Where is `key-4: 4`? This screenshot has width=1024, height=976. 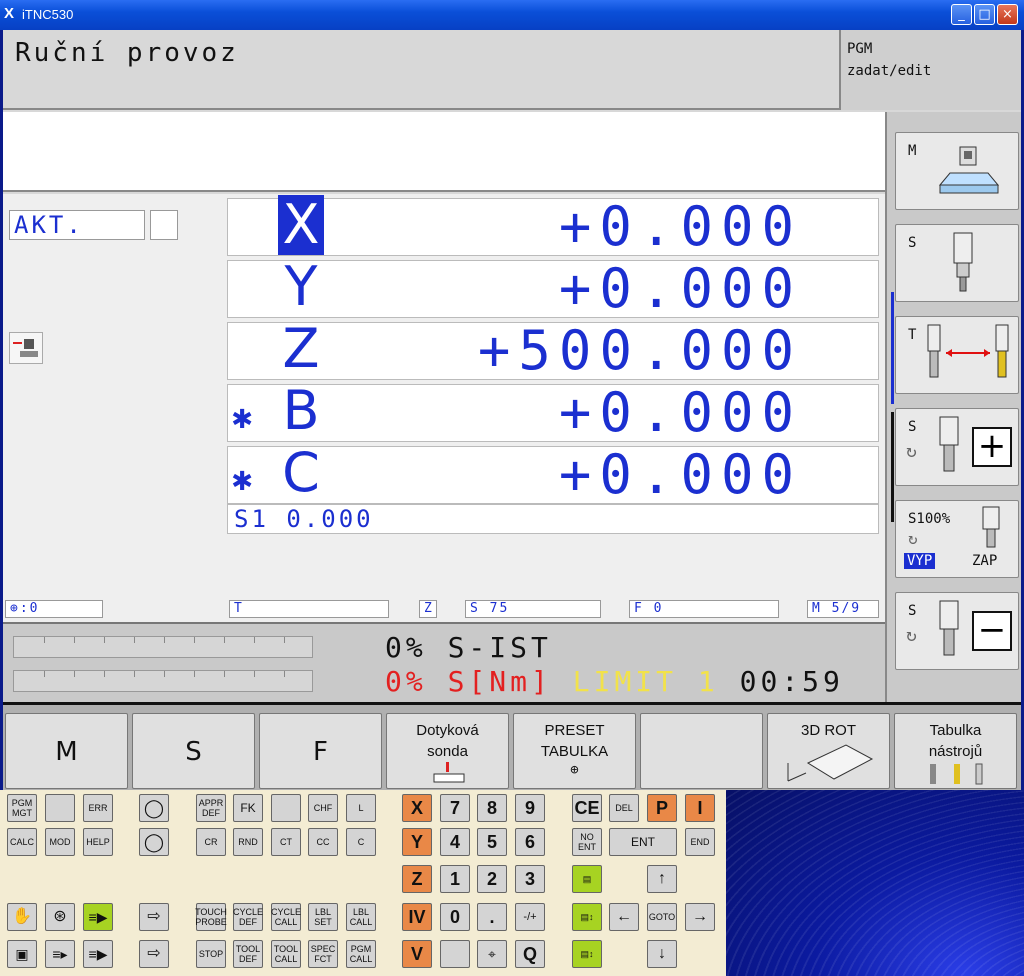 key-4: 4 is located at coordinates (455, 842).